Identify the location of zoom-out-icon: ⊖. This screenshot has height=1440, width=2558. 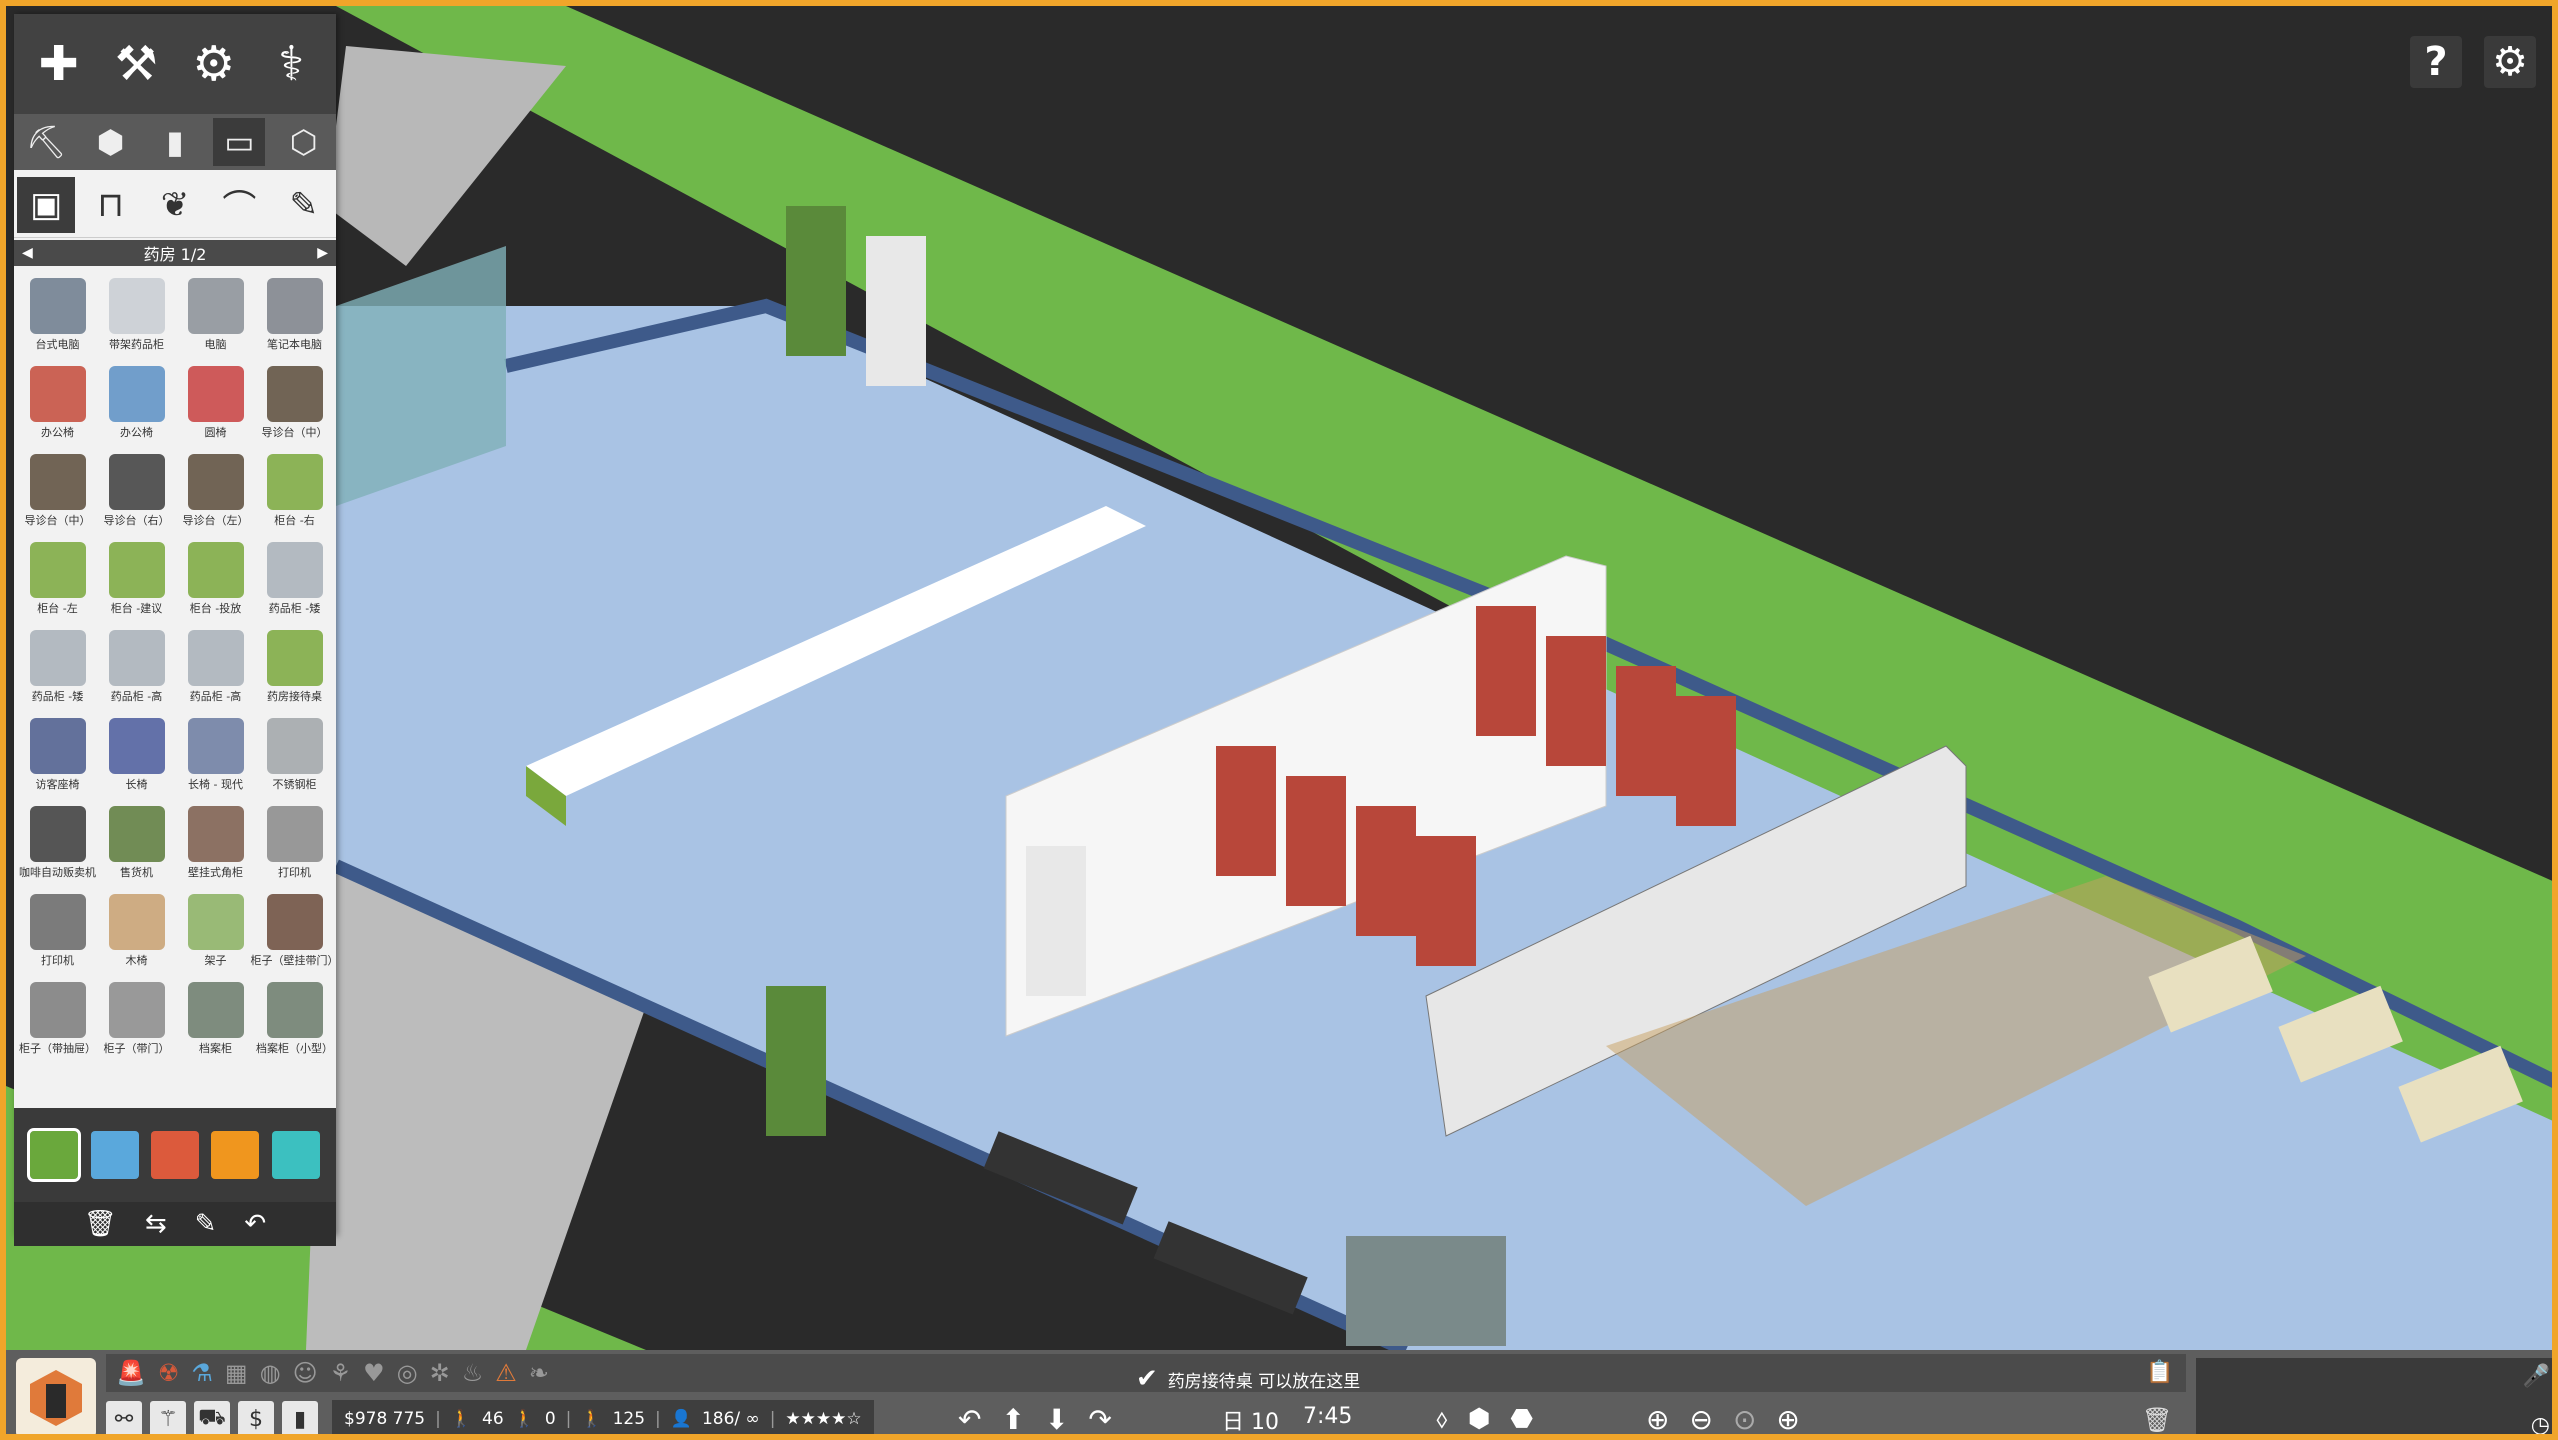
(1700, 1419).